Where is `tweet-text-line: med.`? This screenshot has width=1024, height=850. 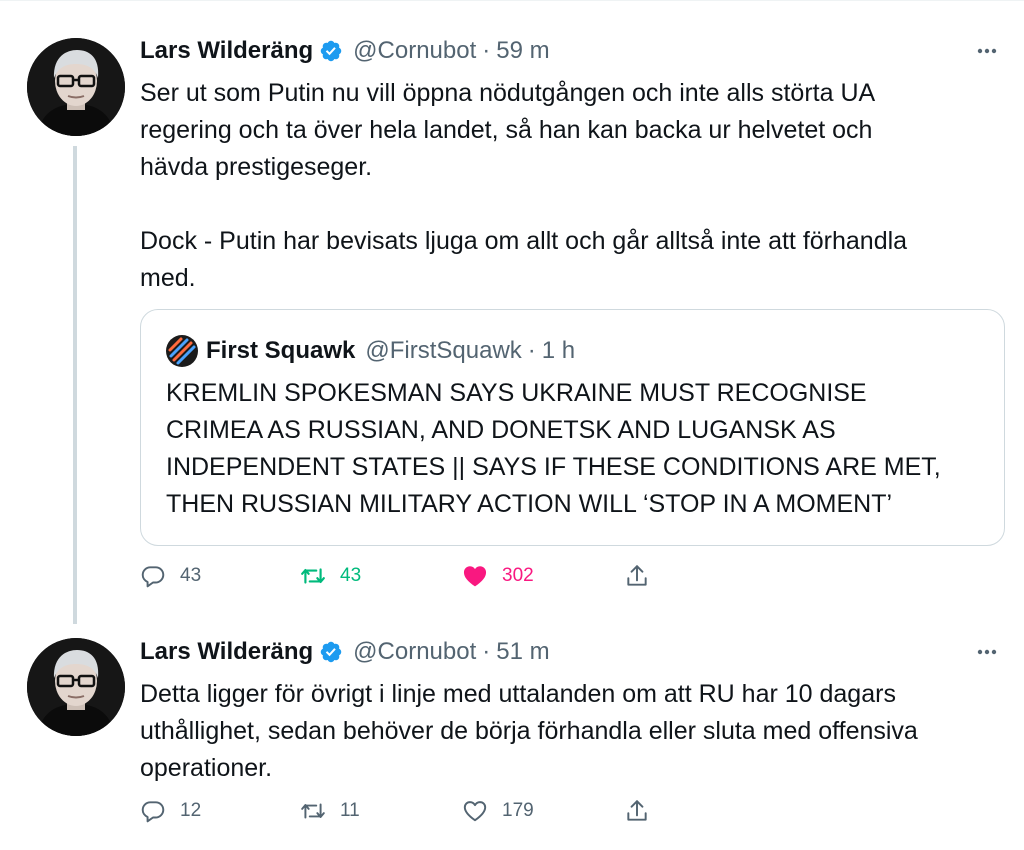 tweet-text-line: med. is located at coordinates (168, 278).